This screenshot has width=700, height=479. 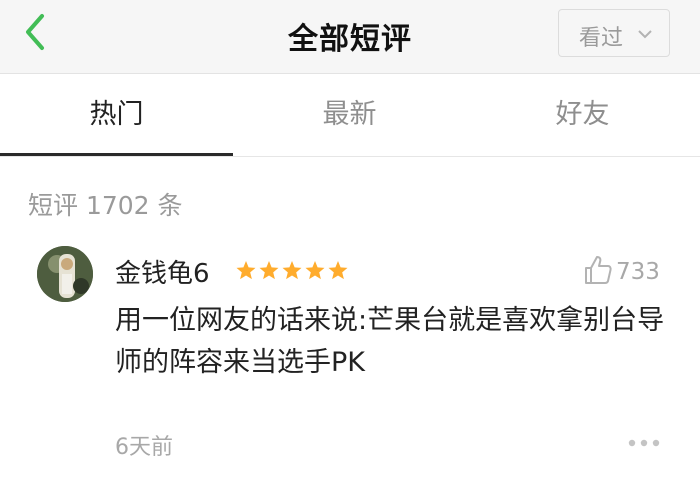 What do you see at coordinates (162, 271) in the screenshot?
I see `username: 金钱龟6` at bounding box center [162, 271].